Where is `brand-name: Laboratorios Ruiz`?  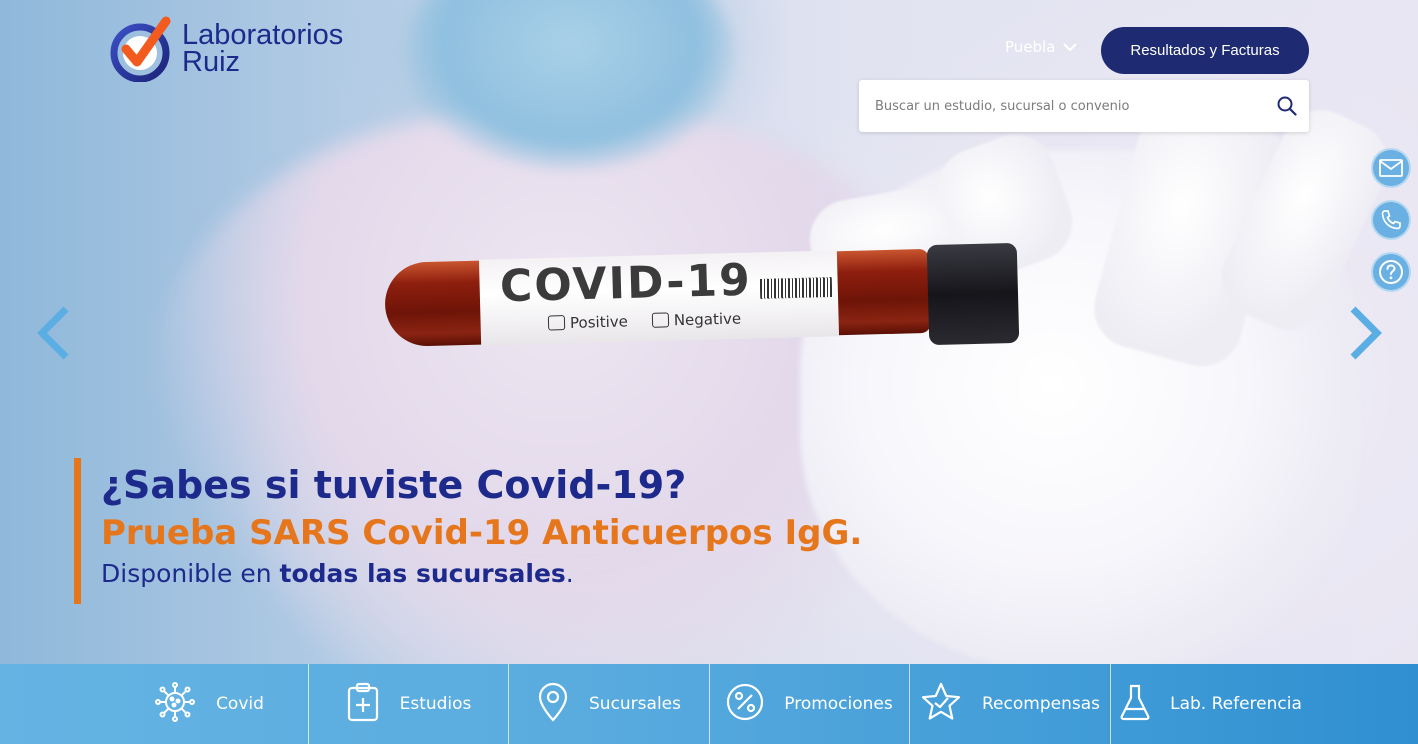
brand-name: Laboratorios Ruiz is located at coordinates (263, 48).